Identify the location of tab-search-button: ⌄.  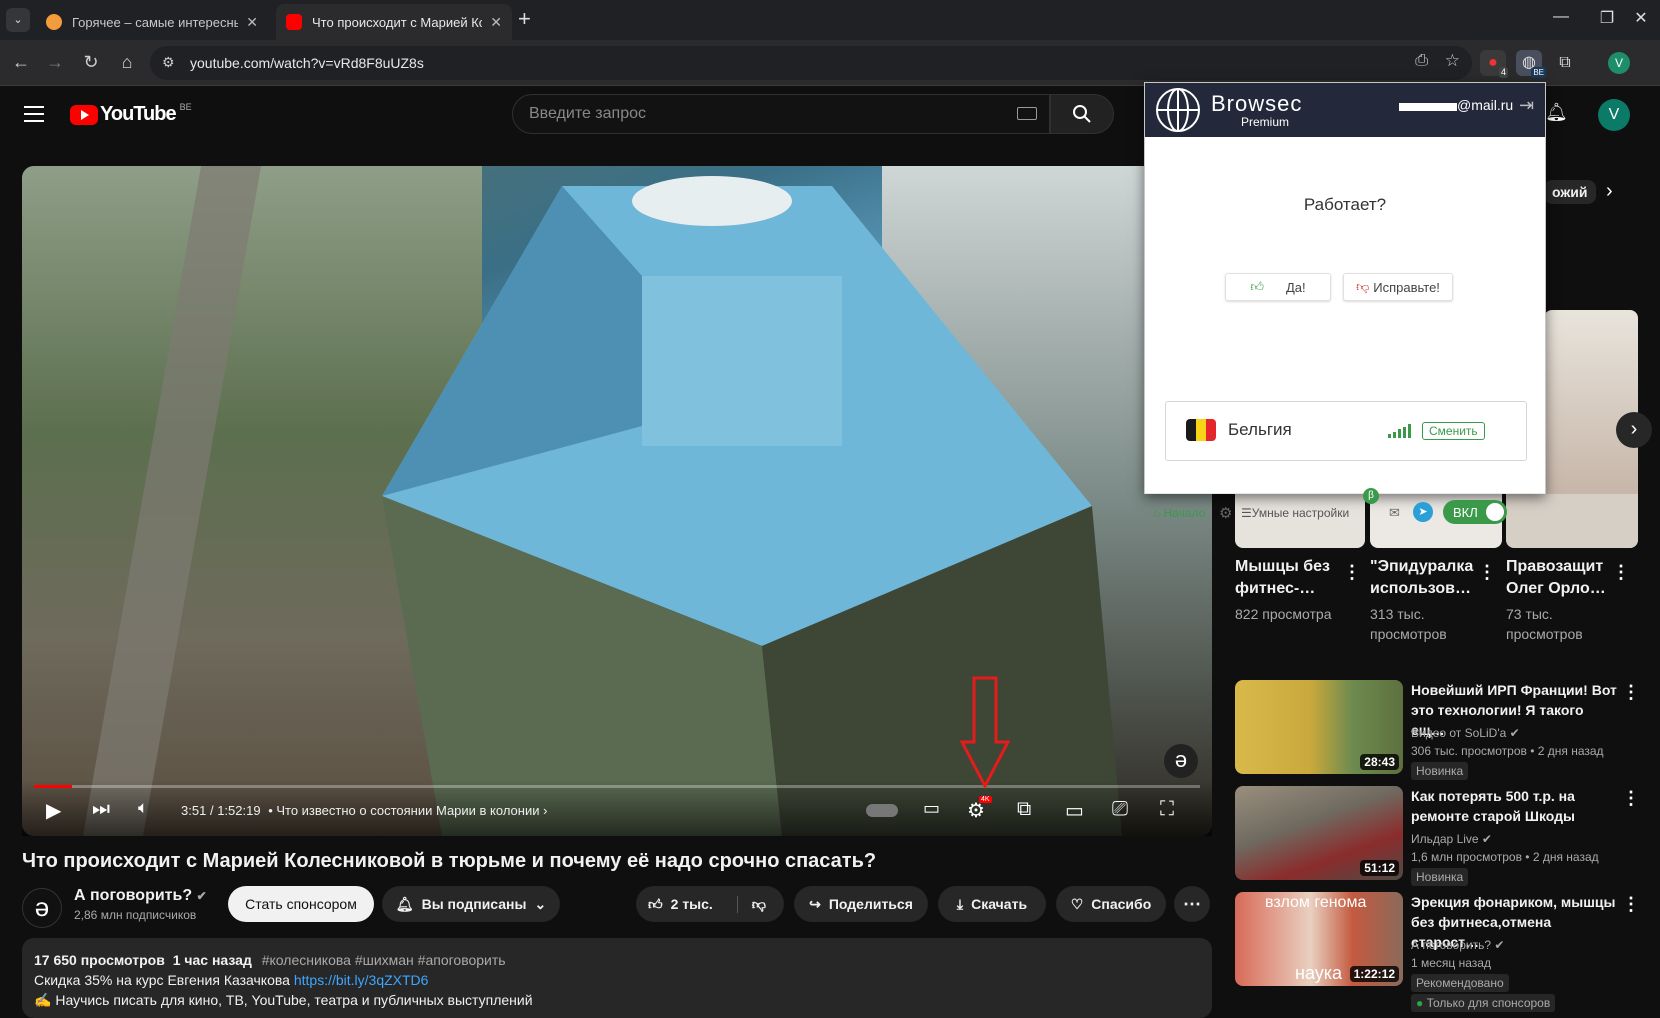
(18, 20).